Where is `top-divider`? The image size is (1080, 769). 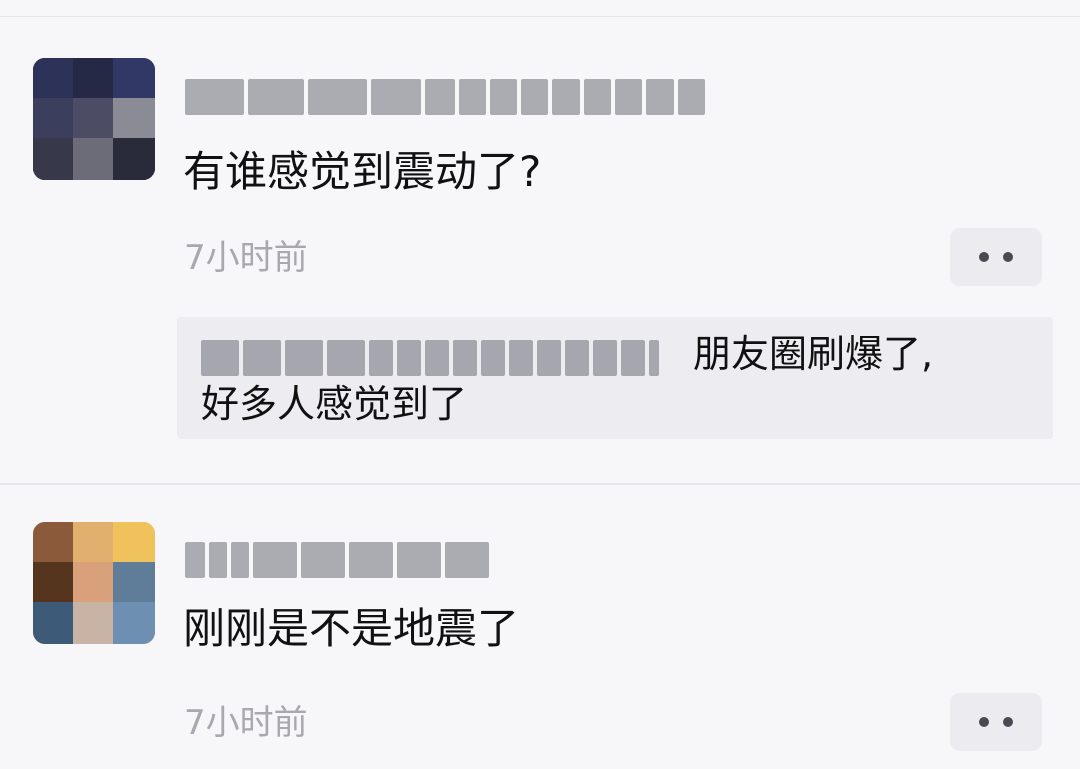 top-divider is located at coordinates (540, 16).